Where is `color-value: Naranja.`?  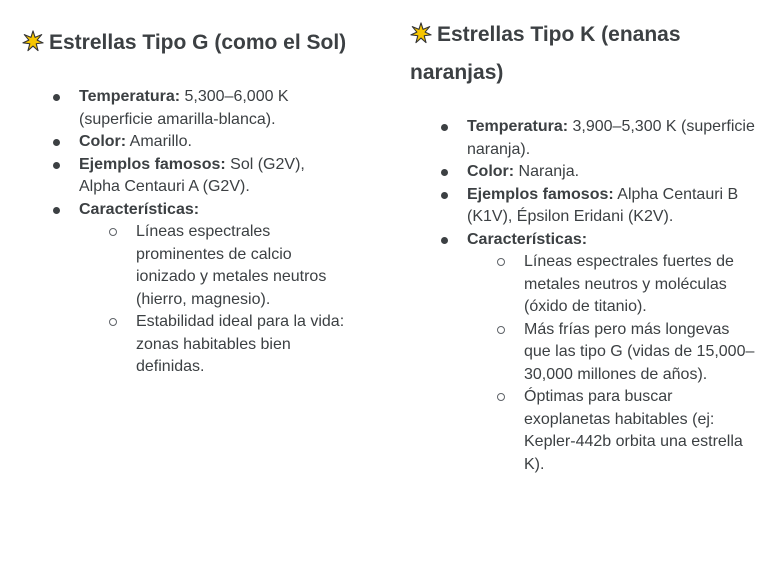
color-value: Naranja. is located at coordinates (547, 171).